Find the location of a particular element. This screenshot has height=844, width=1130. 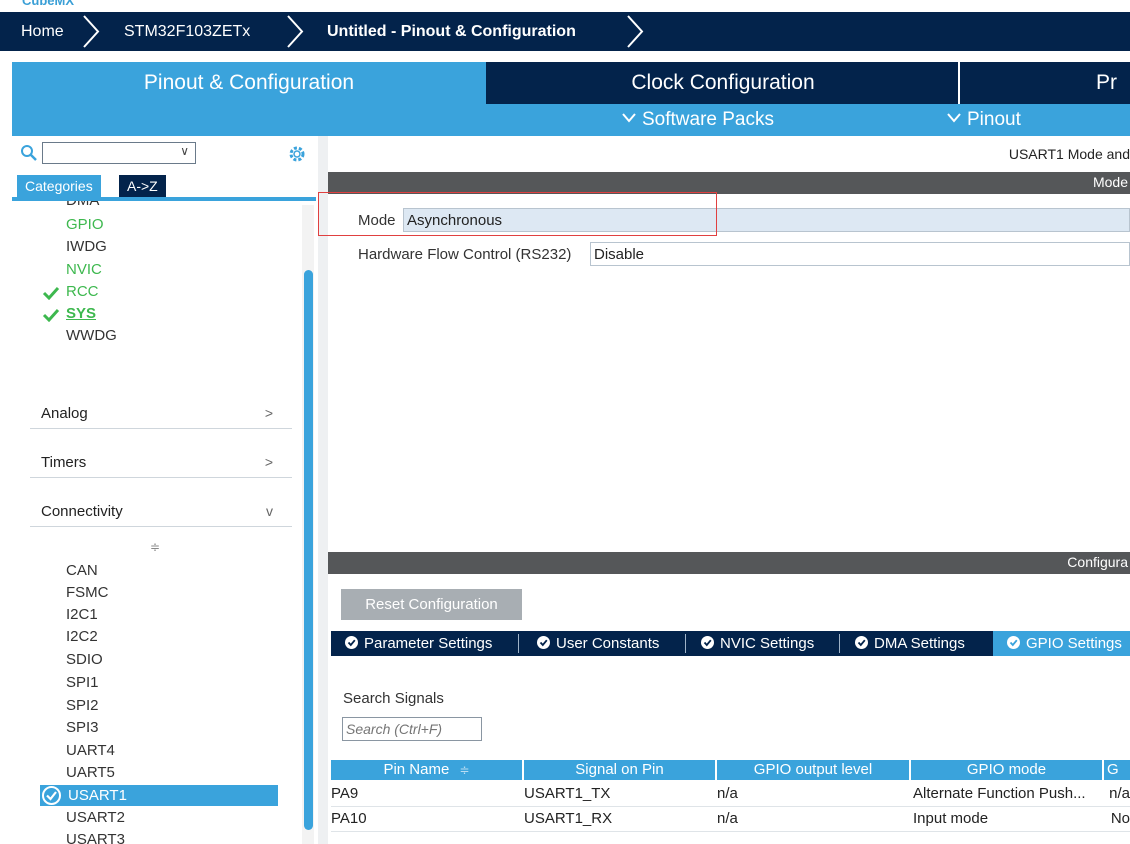

peripheral-usart1: USART1 is located at coordinates (159, 795).